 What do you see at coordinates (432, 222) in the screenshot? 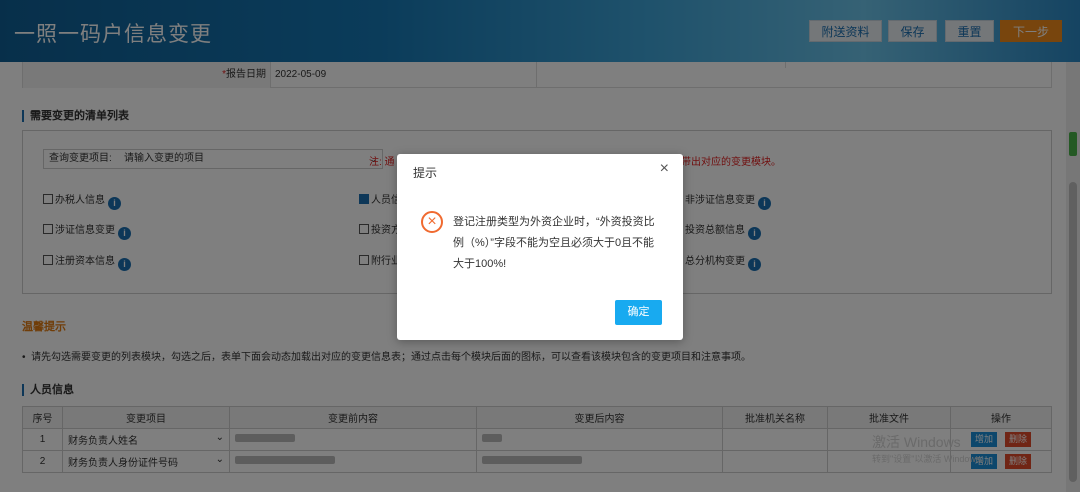
I see `error-icon: ×` at bounding box center [432, 222].